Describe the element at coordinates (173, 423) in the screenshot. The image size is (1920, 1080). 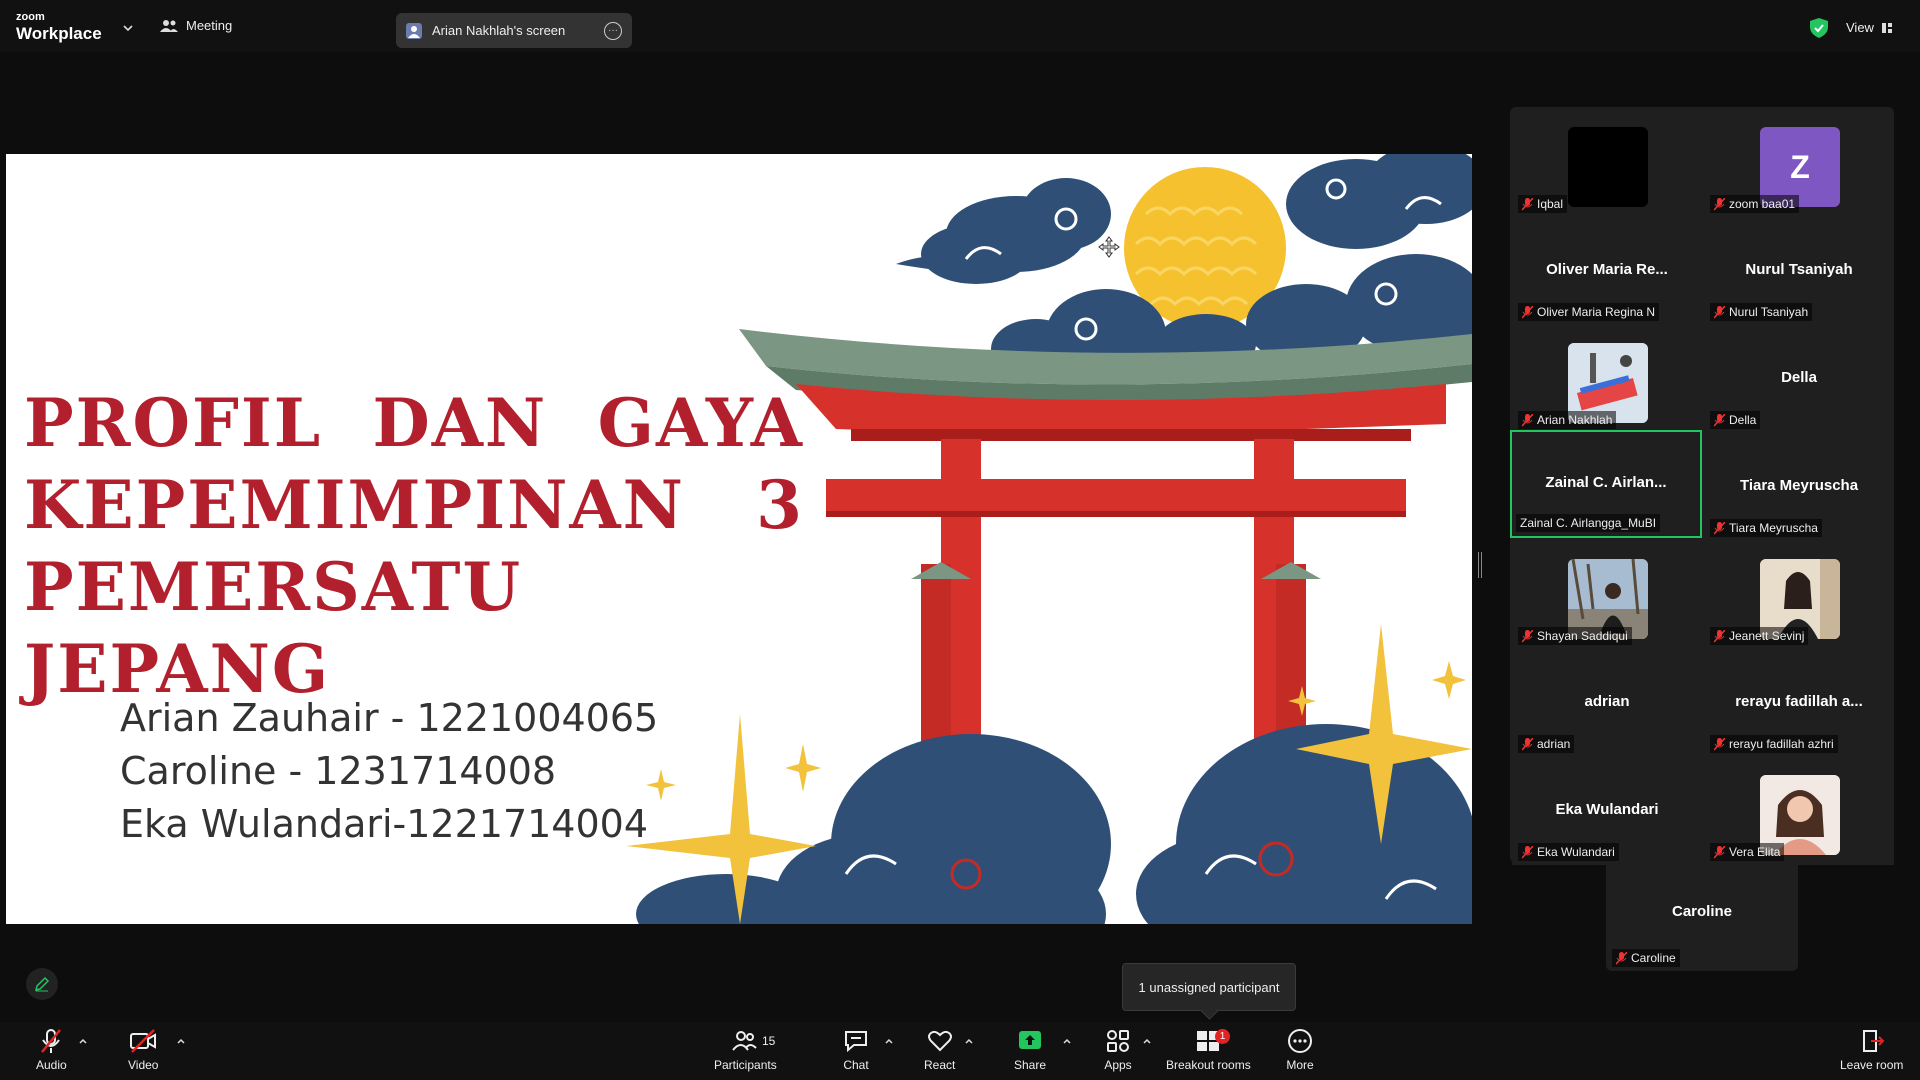
I see `title-word: PROFIL` at that location.